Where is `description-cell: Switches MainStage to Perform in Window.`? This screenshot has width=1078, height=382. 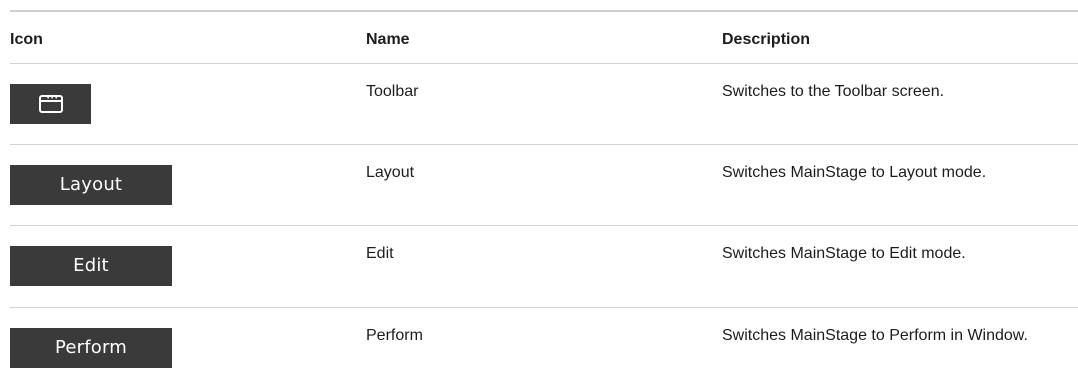
description-cell: Switches MainStage to Perform in Window. is located at coordinates (875, 335).